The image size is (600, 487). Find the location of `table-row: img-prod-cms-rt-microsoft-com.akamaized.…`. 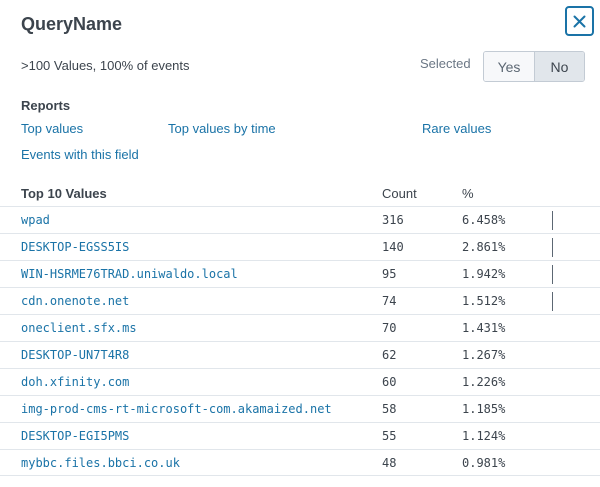

table-row: img-prod-cms-rt-microsoft-com.akamaized.… is located at coordinates (300, 408).